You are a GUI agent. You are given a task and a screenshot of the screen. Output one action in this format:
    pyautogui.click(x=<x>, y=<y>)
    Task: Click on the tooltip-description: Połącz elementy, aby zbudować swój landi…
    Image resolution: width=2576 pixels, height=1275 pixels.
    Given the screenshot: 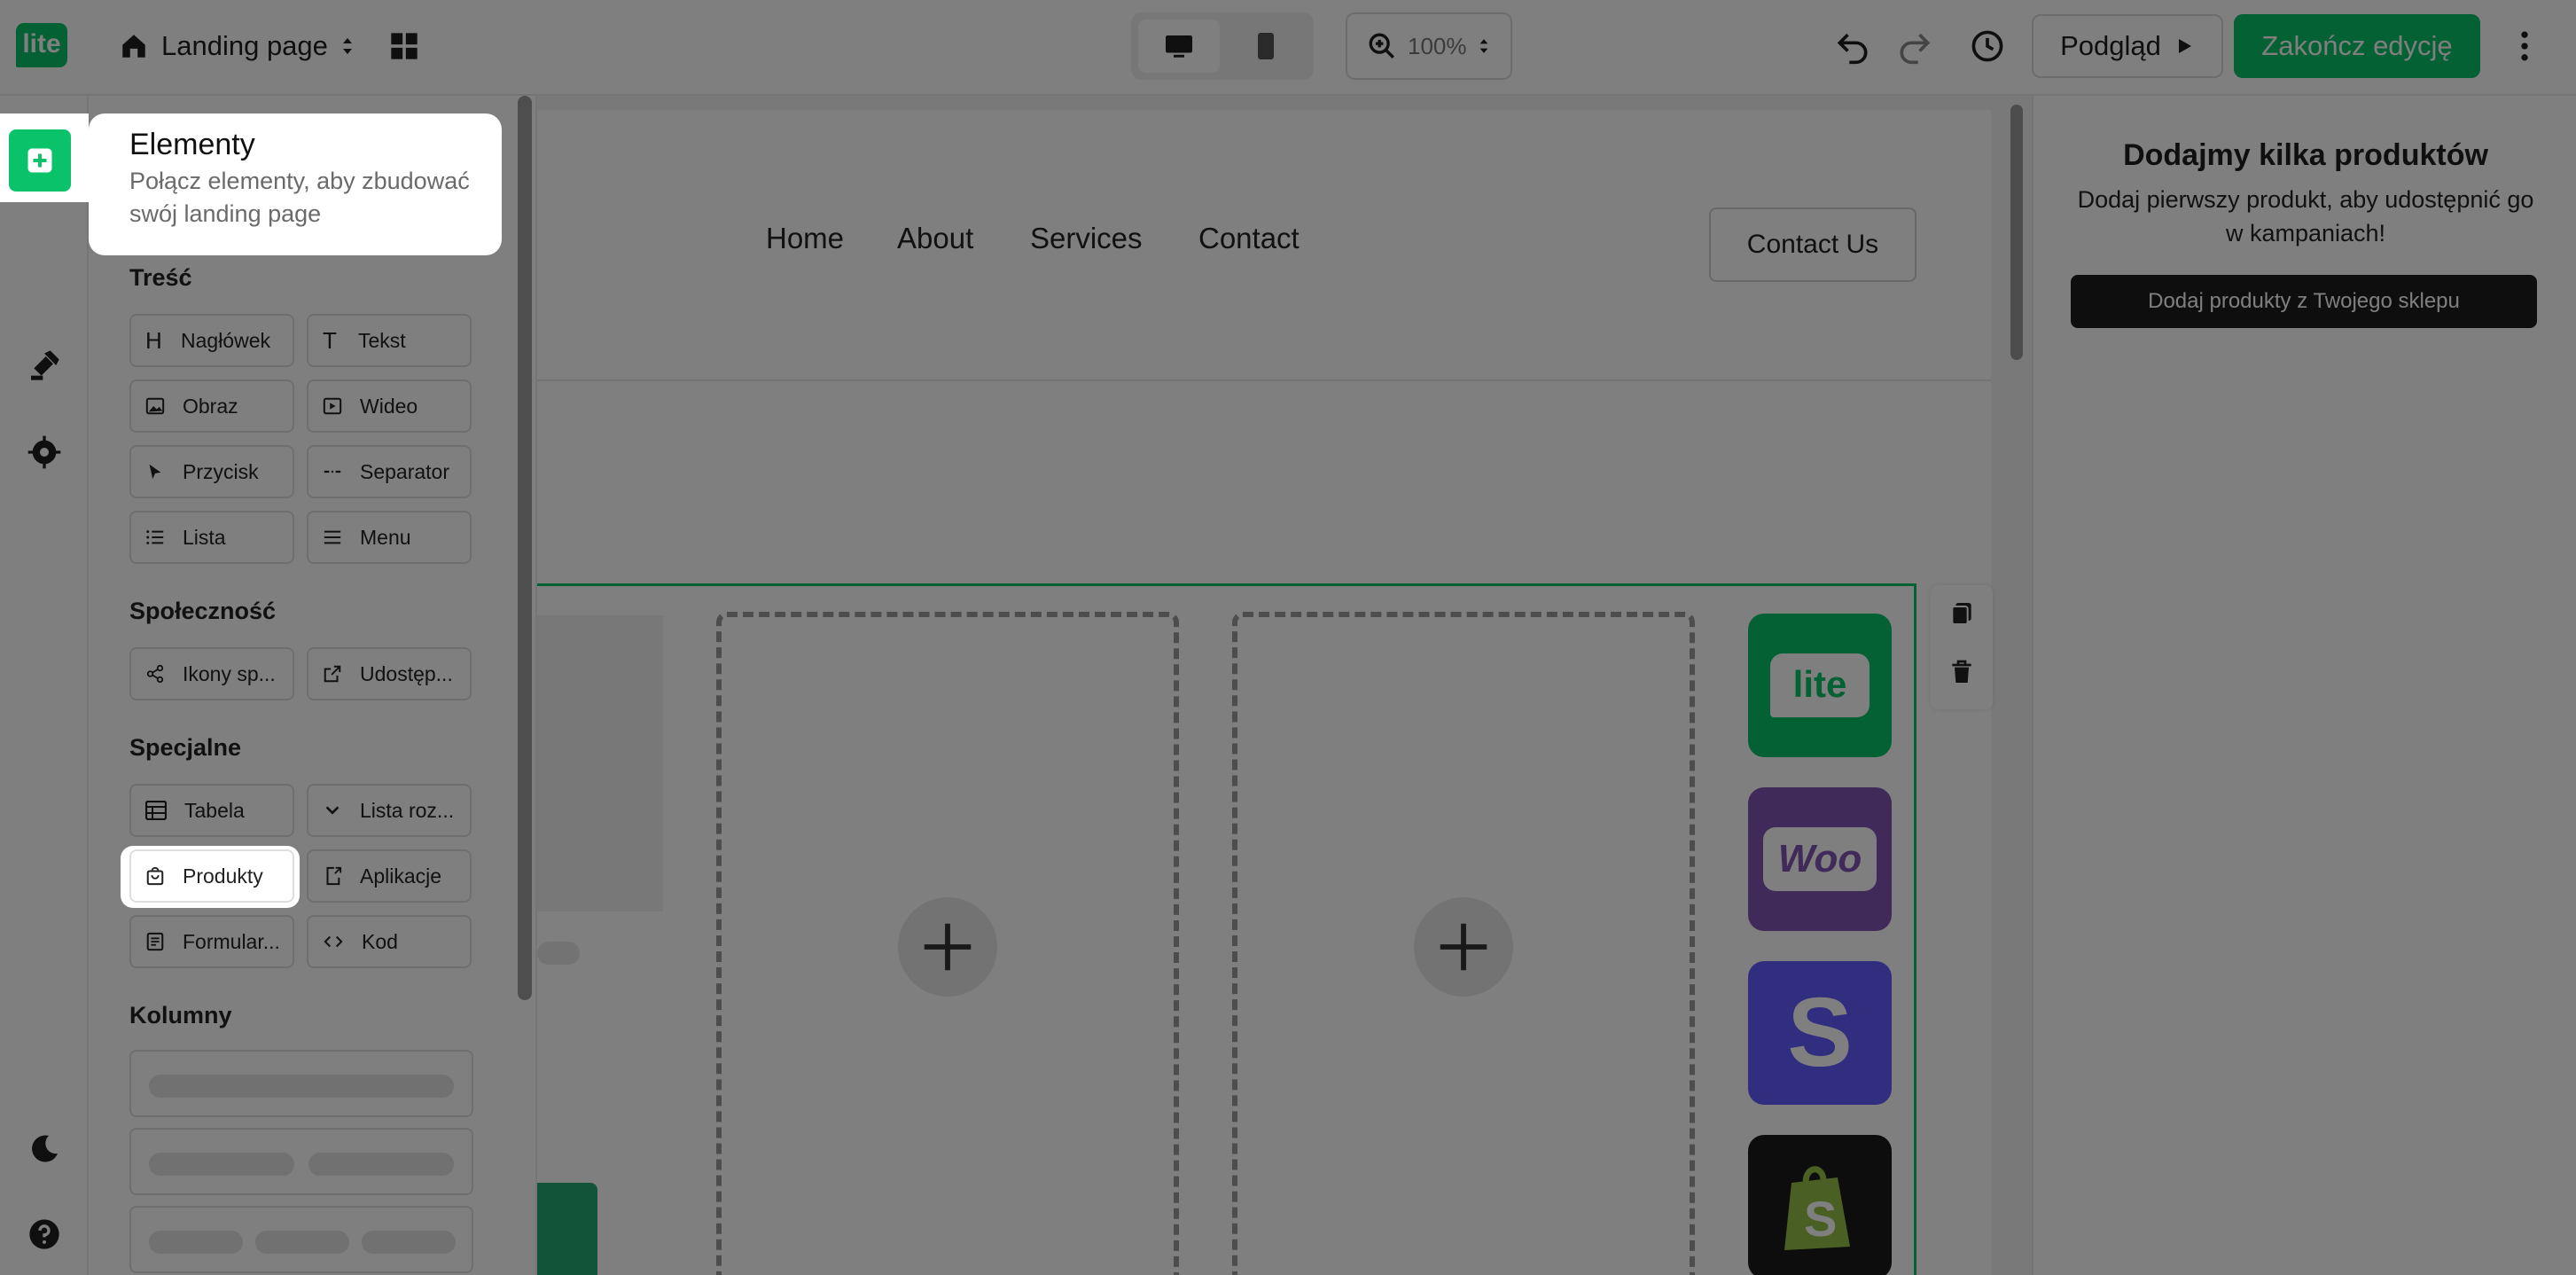 What is the action you would take?
    pyautogui.click(x=299, y=198)
    